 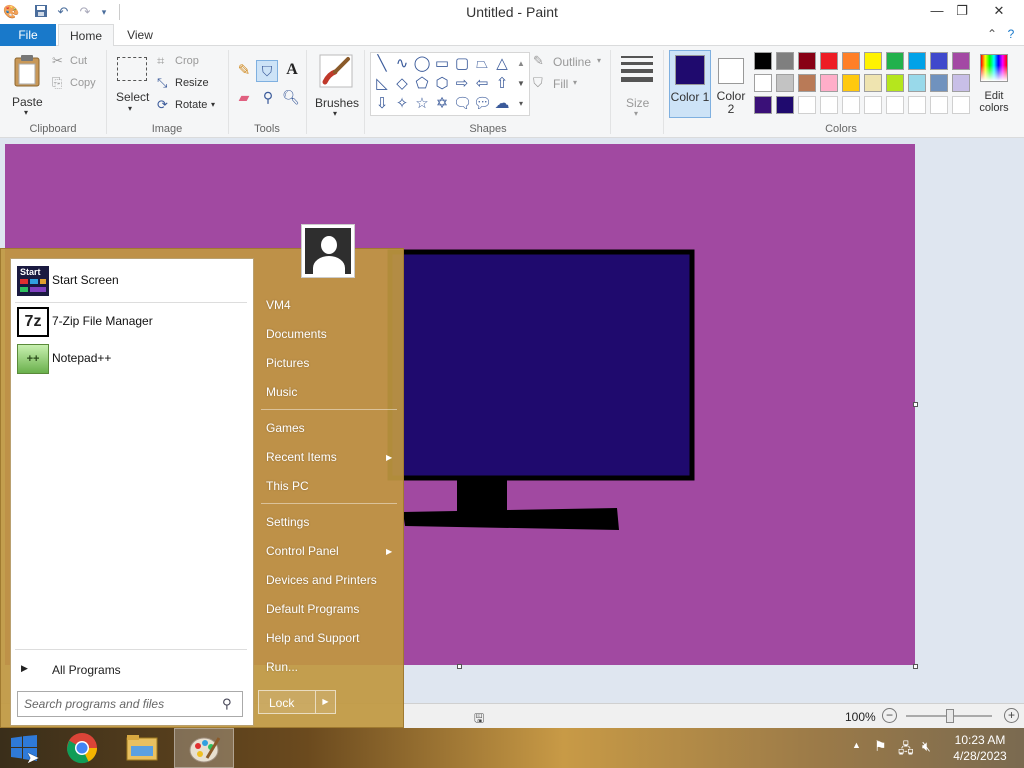 What do you see at coordinates (382, 104) in the screenshot?
I see `down-arrow-shape-icon: ⇩` at bounding box center [382, 104].